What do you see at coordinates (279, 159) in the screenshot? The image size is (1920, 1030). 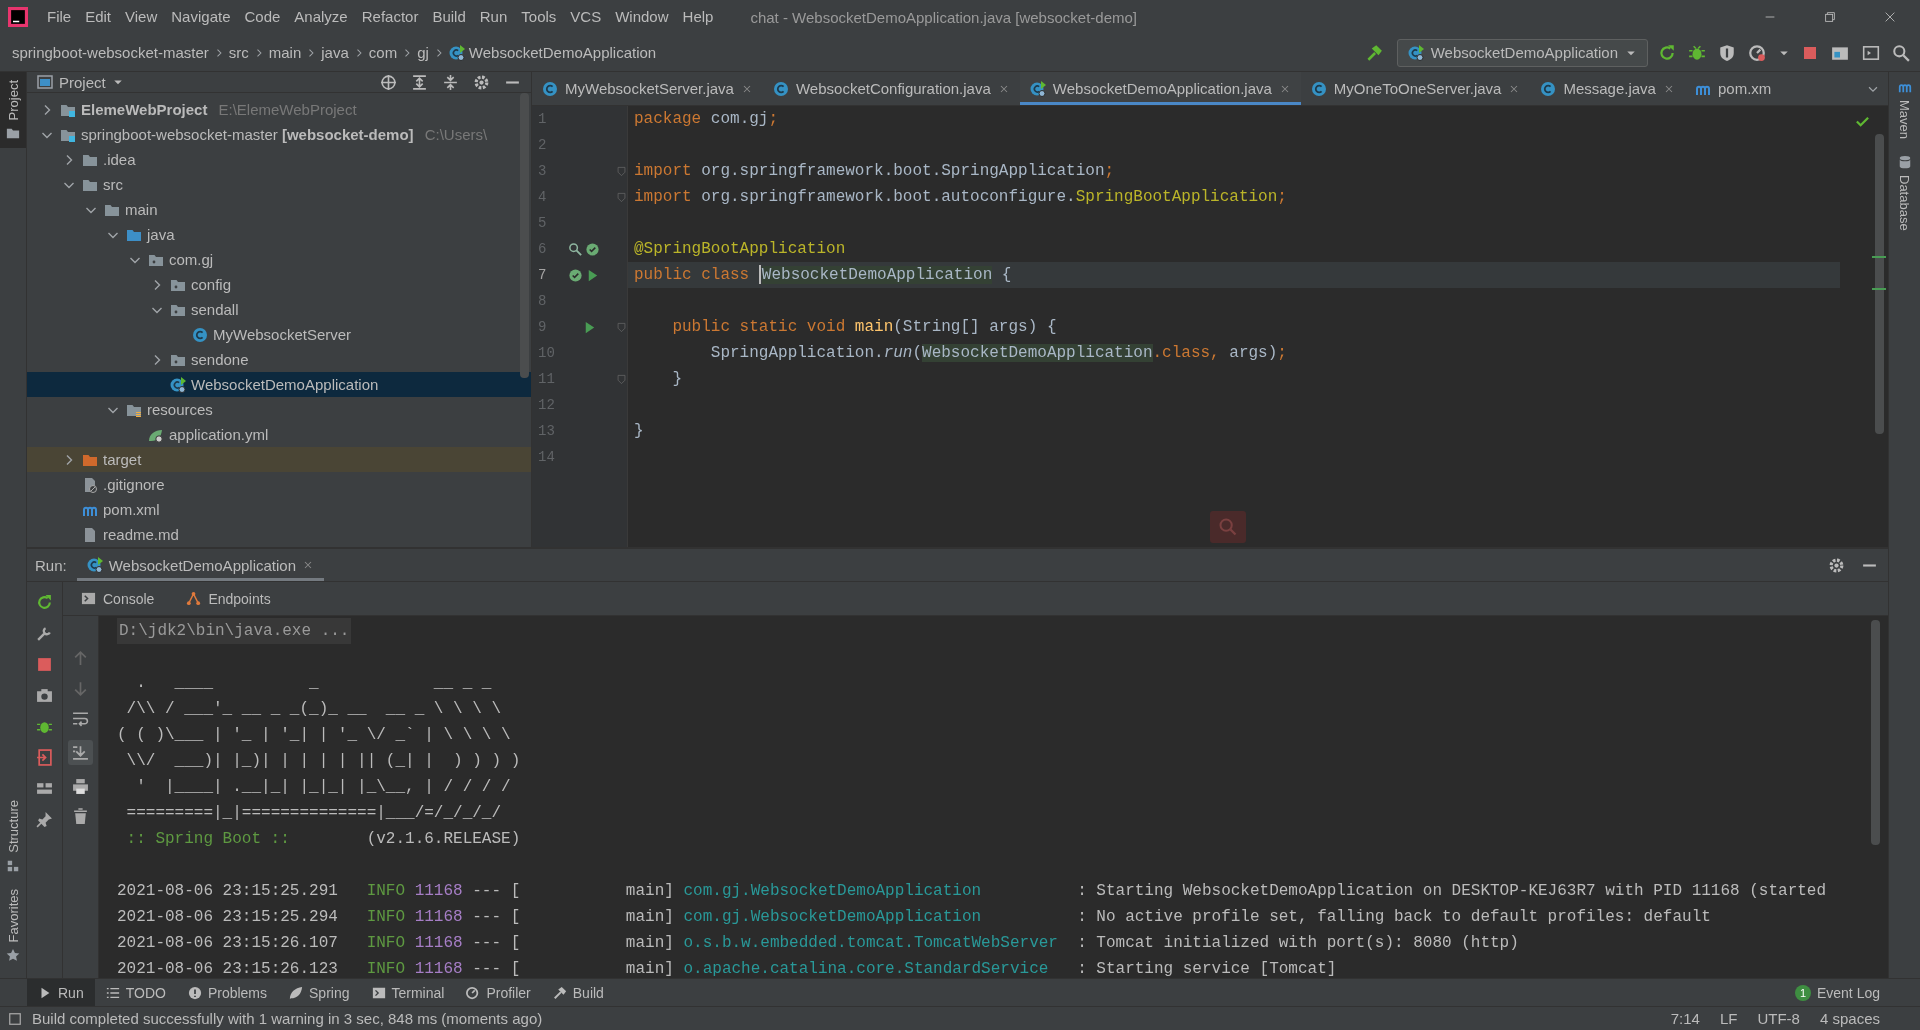 I see `tree-item: .idea` at bounding box center [279, 159].